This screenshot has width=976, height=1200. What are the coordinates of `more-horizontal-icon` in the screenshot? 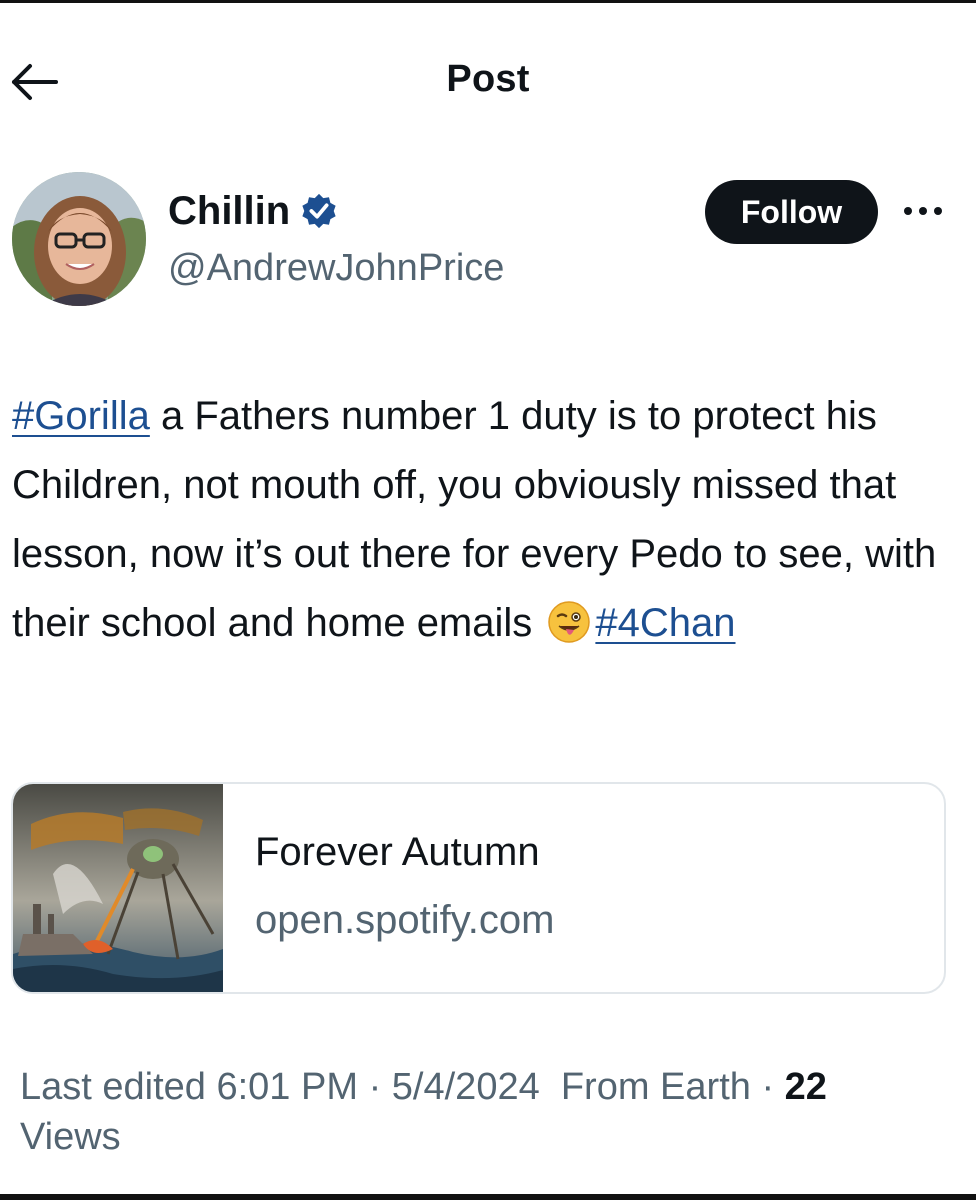 It's located at (923, 211).